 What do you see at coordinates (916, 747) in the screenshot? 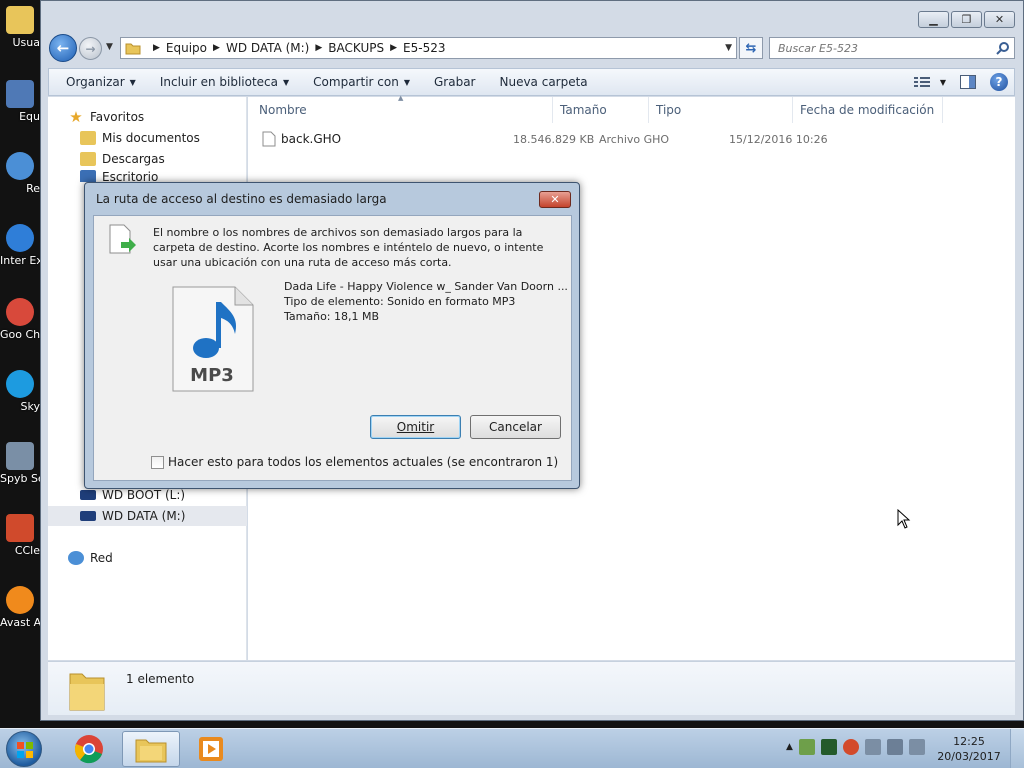
I see `volume-icon` at bounding box center [916, 747].